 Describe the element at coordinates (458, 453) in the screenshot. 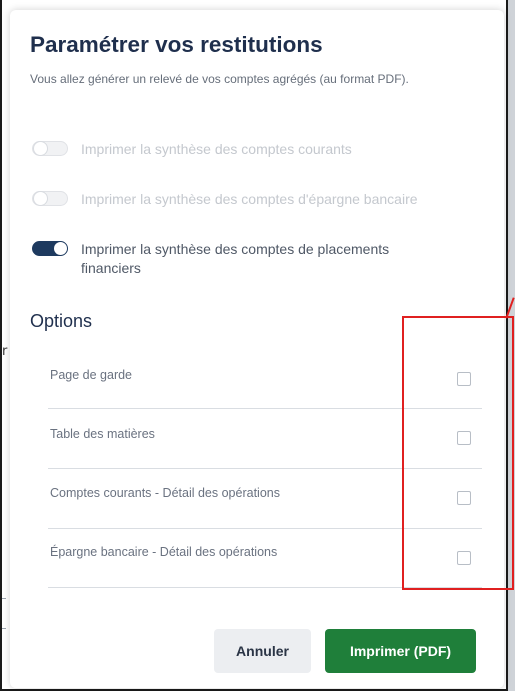

I see `highlight-annotation-box` at that location.